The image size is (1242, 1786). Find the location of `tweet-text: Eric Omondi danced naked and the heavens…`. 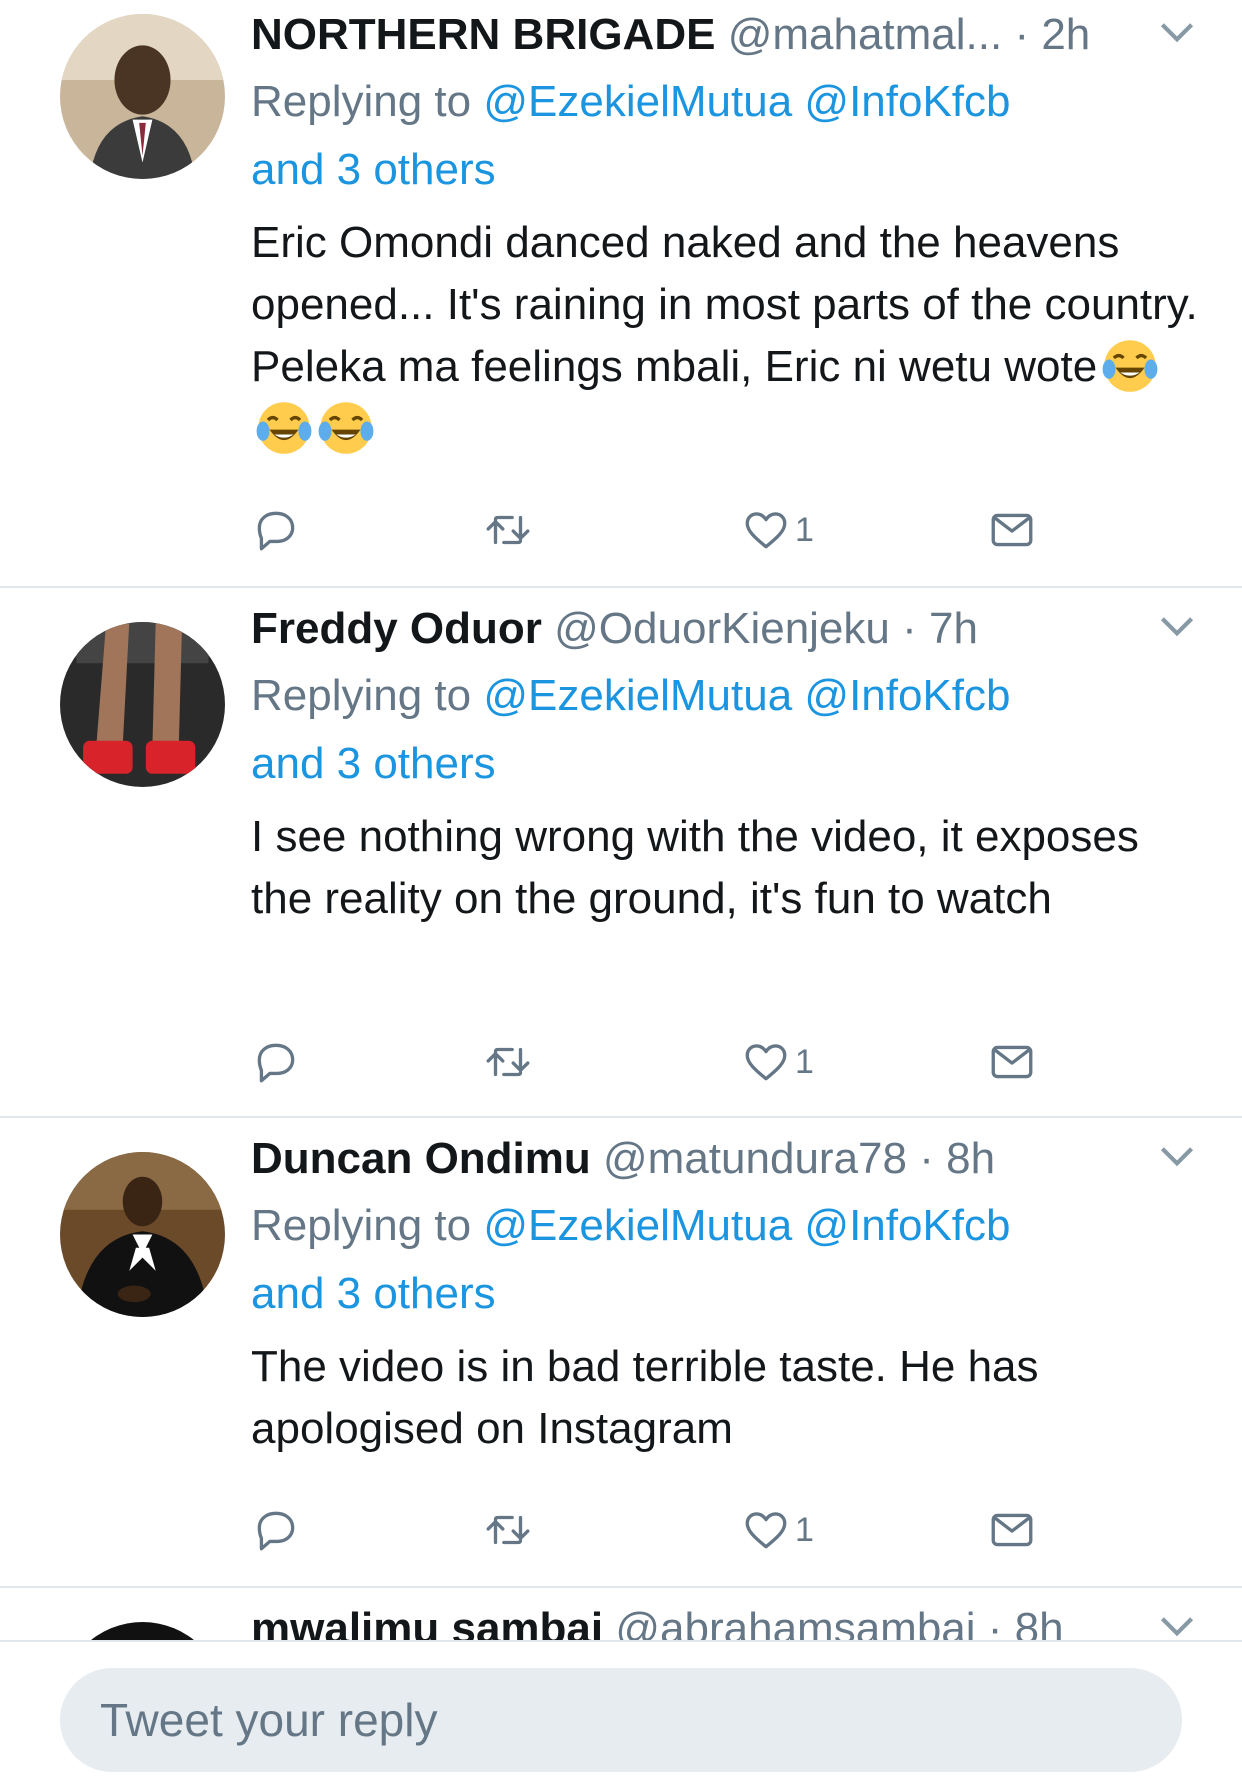

tweet-text: Eric Omondi danced naked and the heavens… is located at coordinates (726, 336).